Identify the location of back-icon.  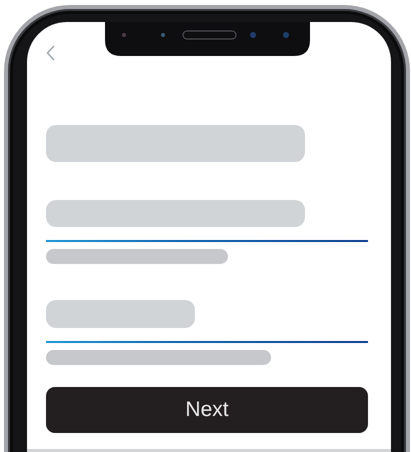
(50, 53).